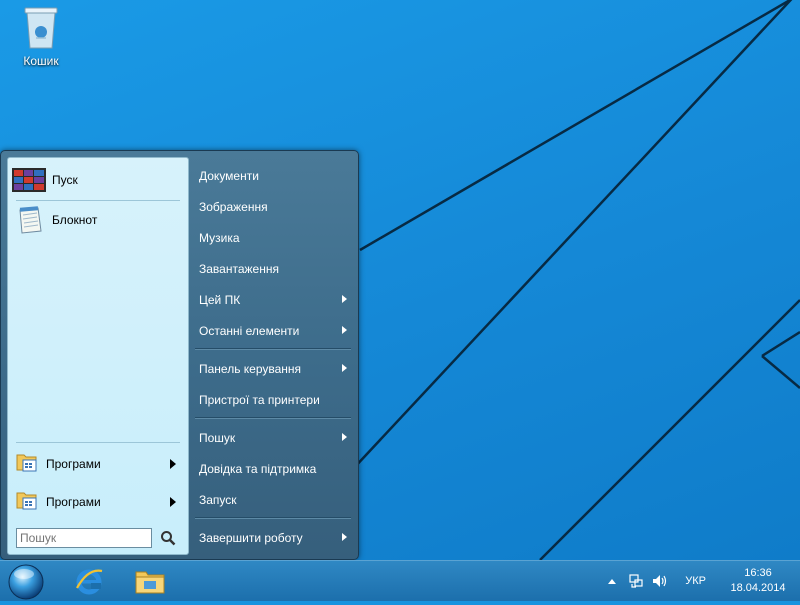  What do you see at coordinates (251, 538) in the screenshot?
I see `right-item-label: Завершити роботу` at bounding box center [251, 538].